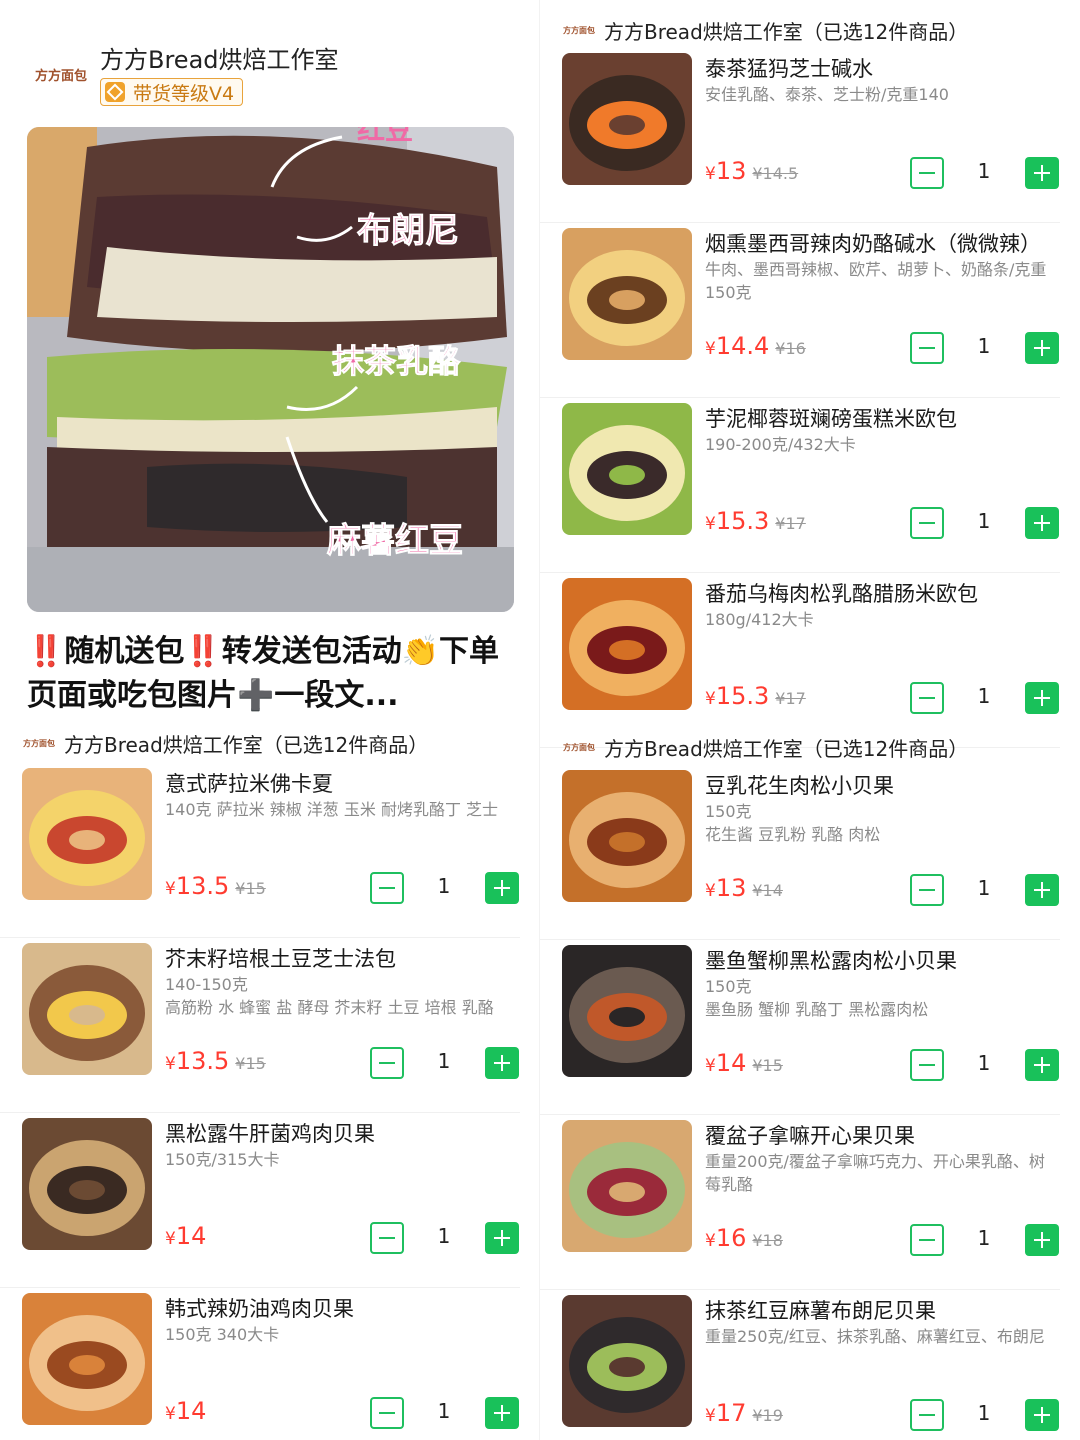  Describe the element at coordinates (789, 68) in the screenshot. I see `product-name: 泰茶猛犸芝士碱水` at that location.